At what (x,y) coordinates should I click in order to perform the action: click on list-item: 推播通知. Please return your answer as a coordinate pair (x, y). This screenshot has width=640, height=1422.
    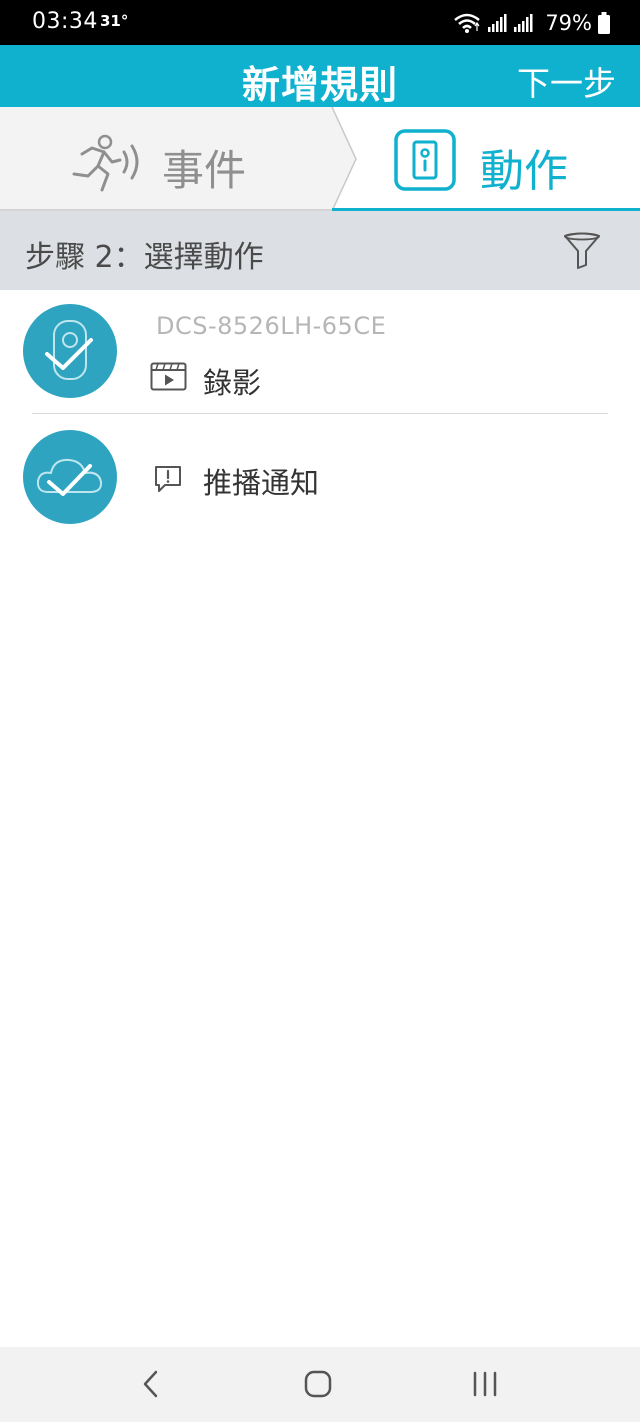
    Looking at the image, I should click on (320, 476).